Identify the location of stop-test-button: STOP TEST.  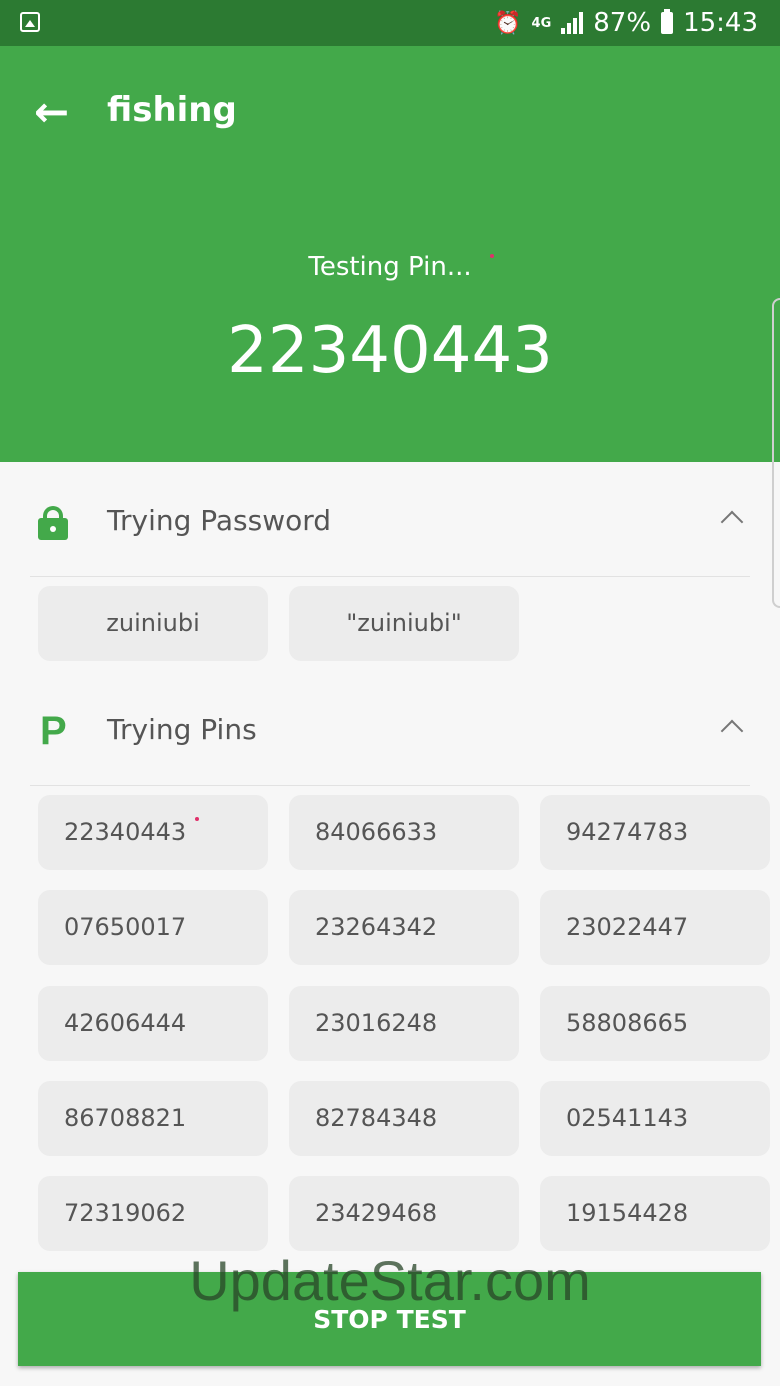
(389, 1319).